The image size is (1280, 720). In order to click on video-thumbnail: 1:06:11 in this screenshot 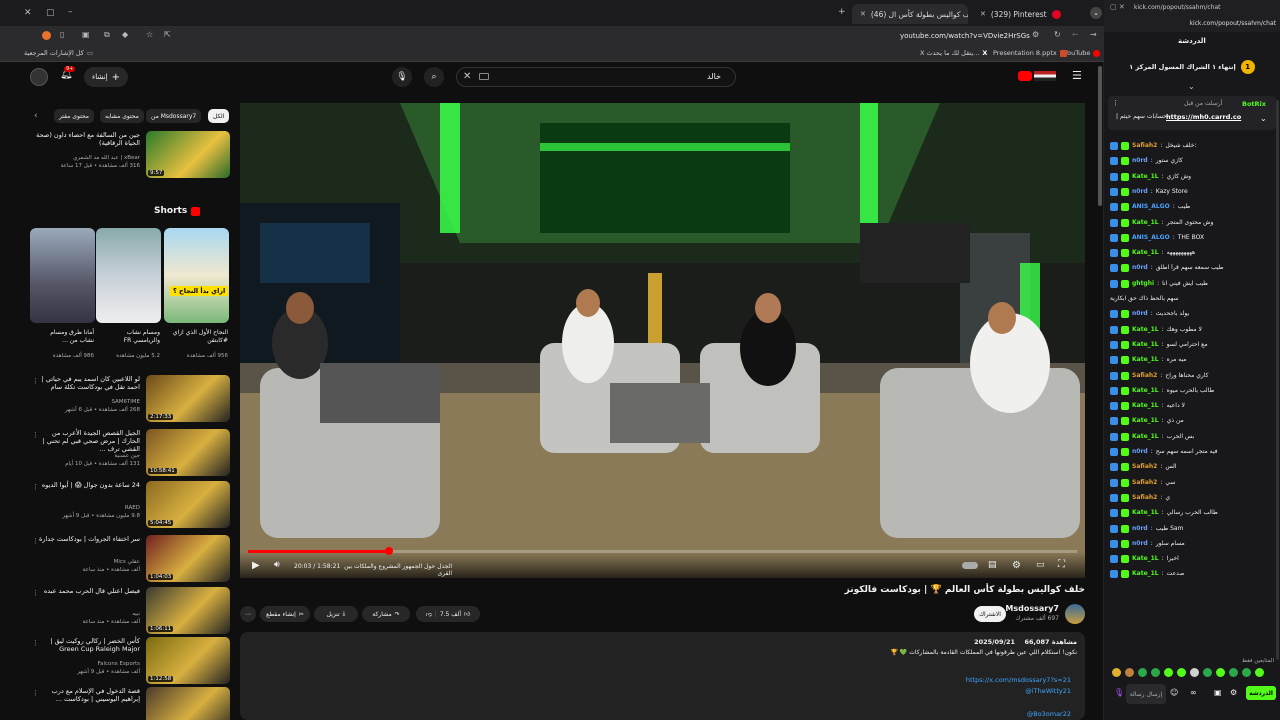, I will do `click(188, 610)`.